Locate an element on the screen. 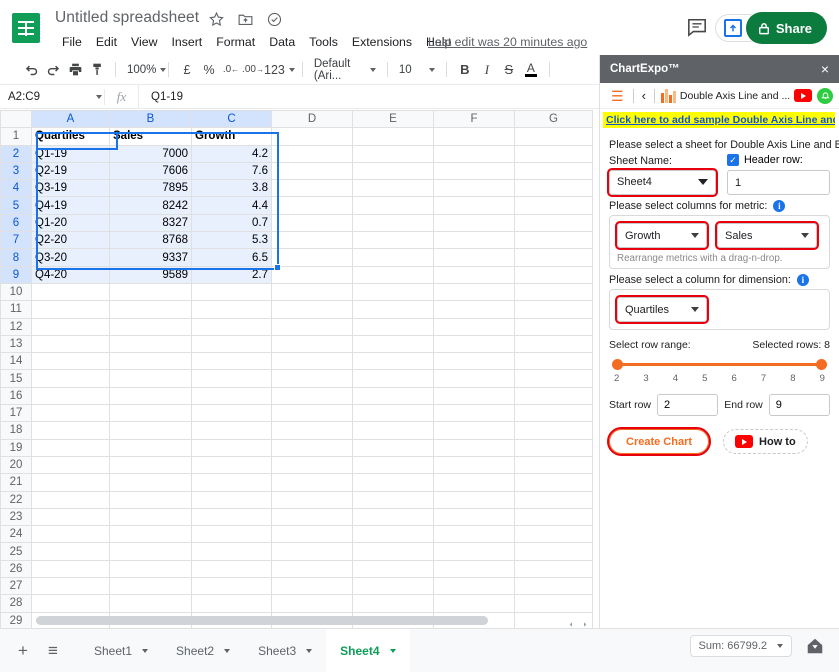  cell-B14 is located at coordinates (150, 361).